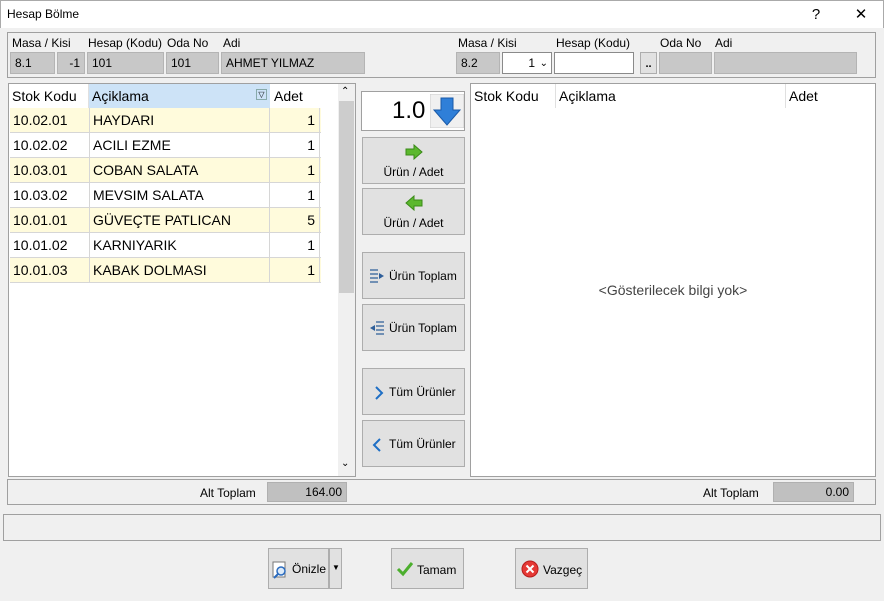 This screenshot has width=884, height=601. Describe the element at coordinates (594, 63) in the screenshot. I see `right-hesap-kodu-input` at that location.